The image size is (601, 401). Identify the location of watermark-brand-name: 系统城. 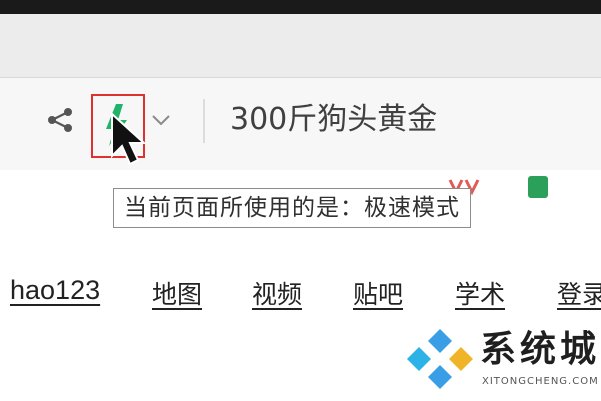
(540, 349).